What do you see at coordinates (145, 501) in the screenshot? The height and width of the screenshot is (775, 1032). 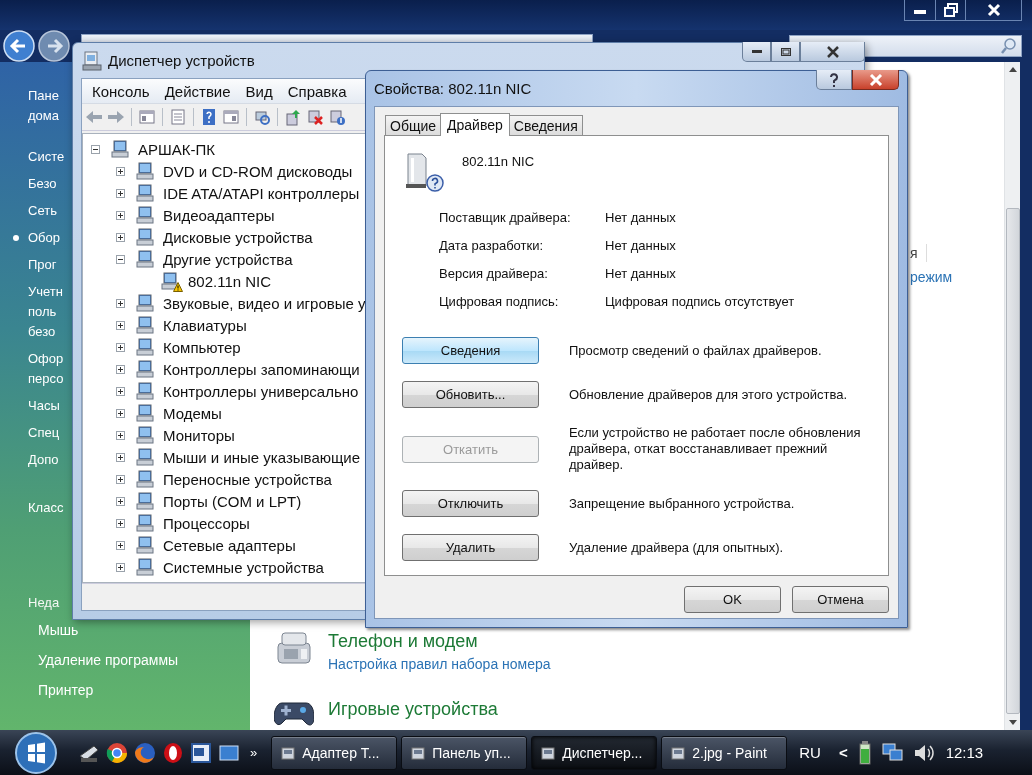 I see `device-icon` at bounding box center [145, 501].